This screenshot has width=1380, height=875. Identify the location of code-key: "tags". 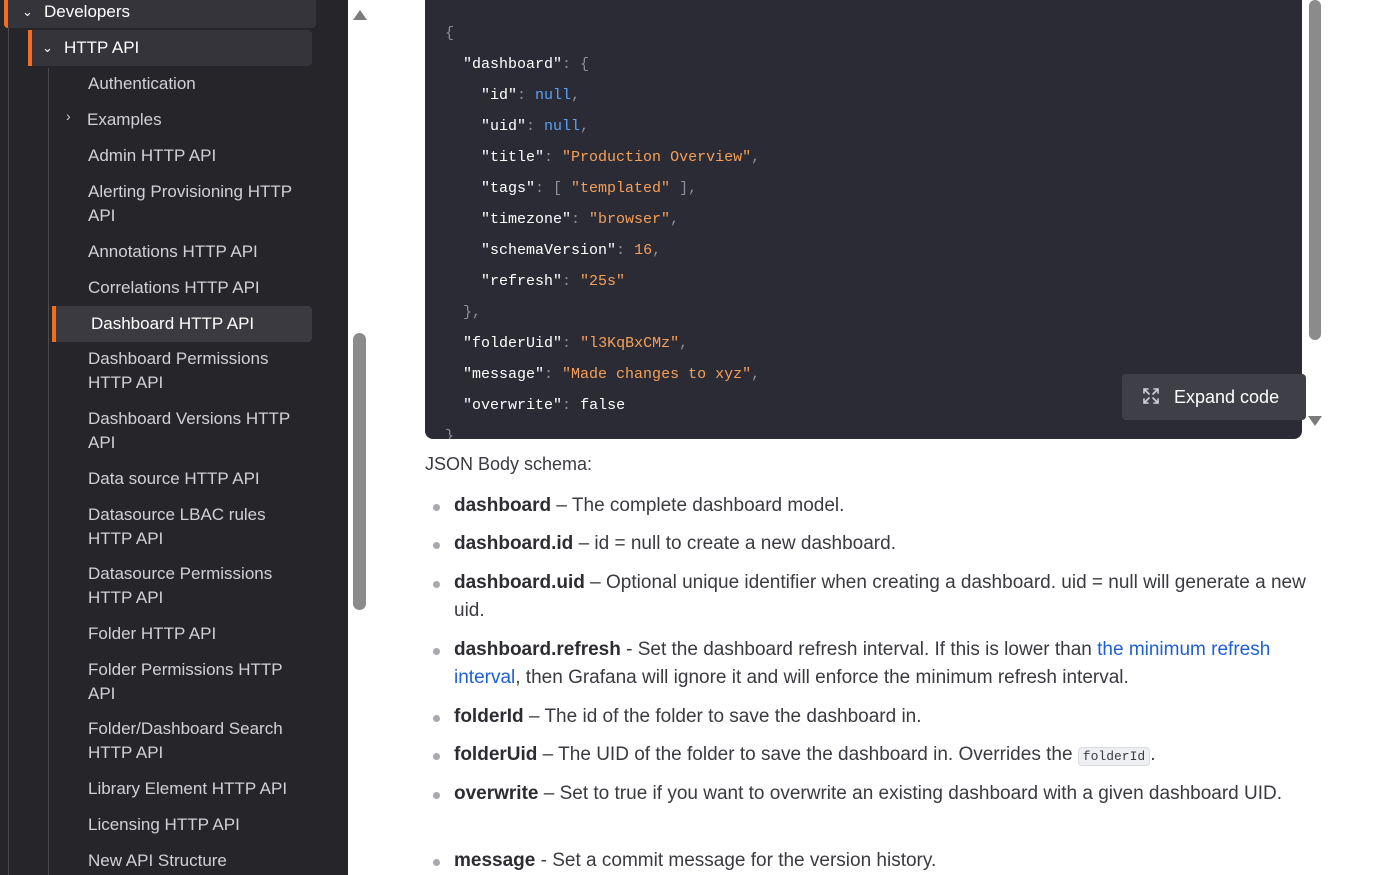
(508, 188).